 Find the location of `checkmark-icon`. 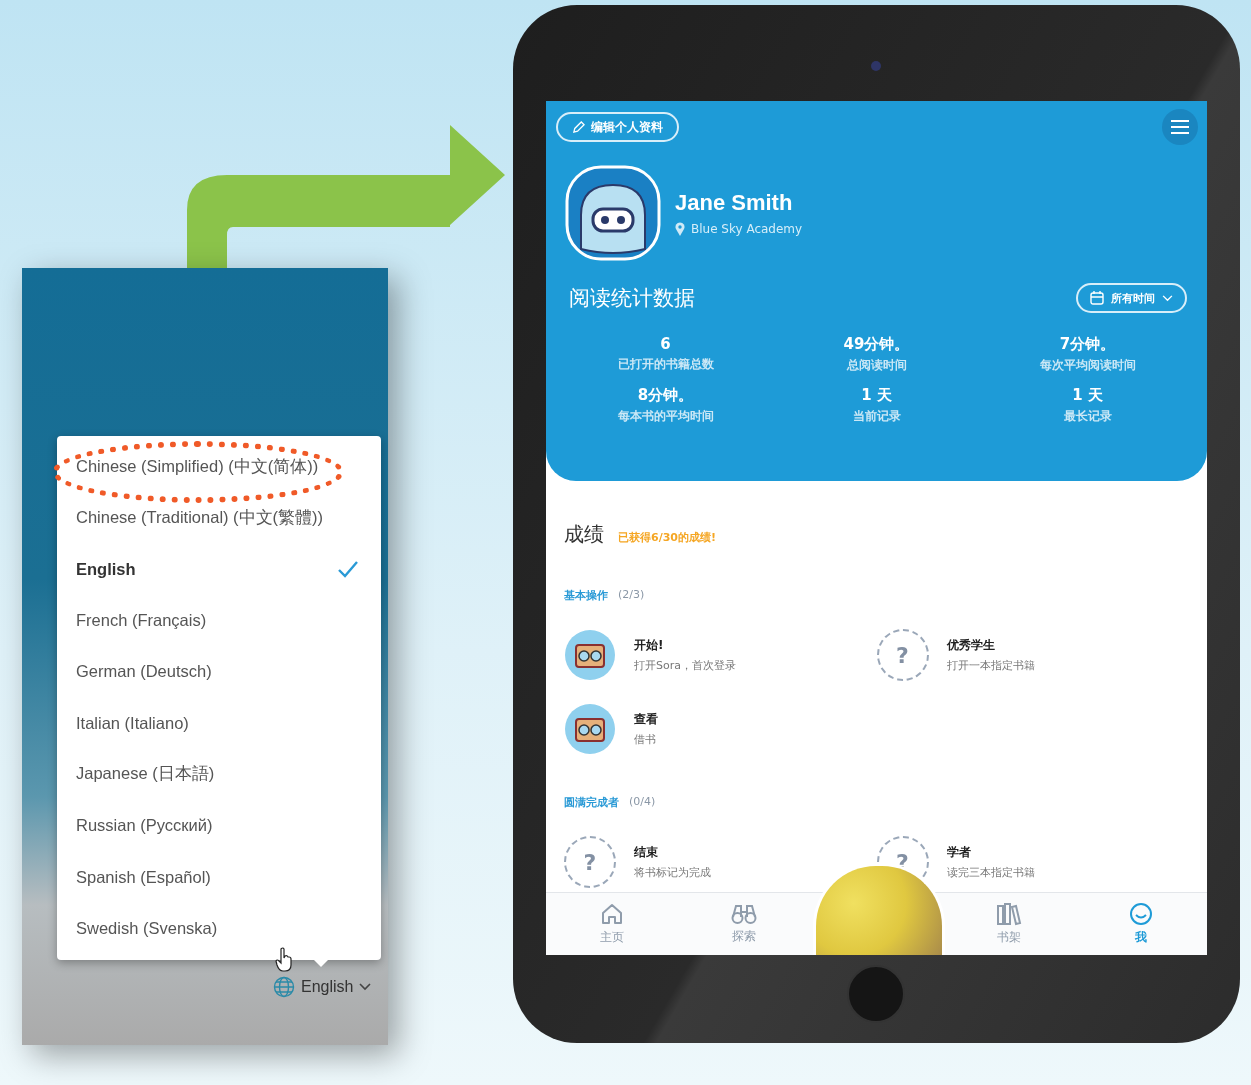

checkmark-icon is located at coordinates (348, 569).